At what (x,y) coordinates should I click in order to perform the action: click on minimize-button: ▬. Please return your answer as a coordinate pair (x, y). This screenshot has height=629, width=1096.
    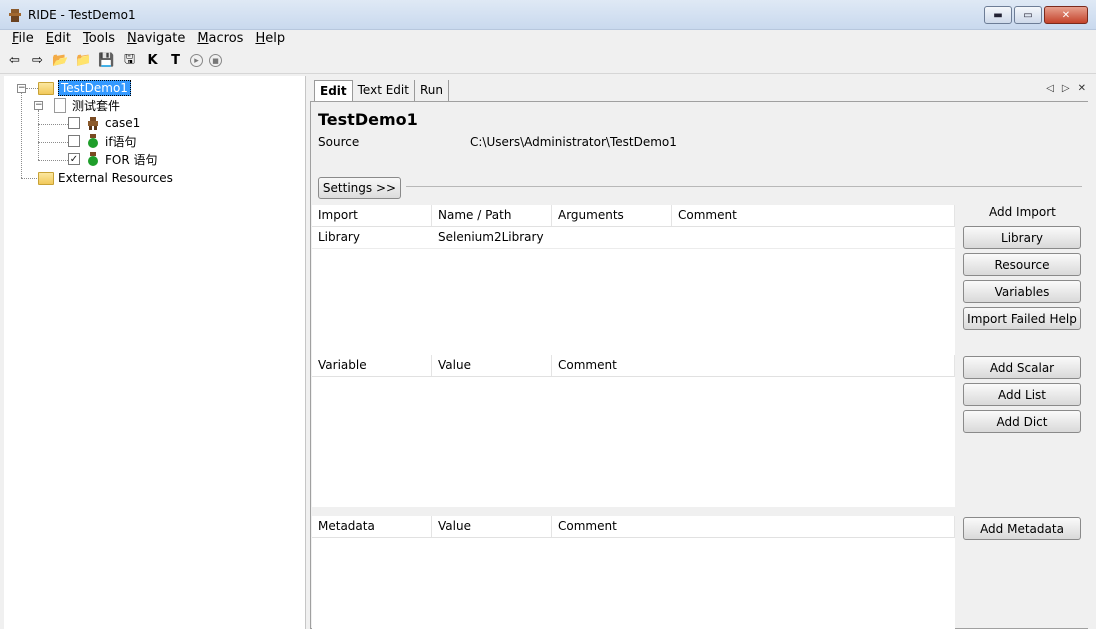
    Looking at the image, I should click on (998, 15).